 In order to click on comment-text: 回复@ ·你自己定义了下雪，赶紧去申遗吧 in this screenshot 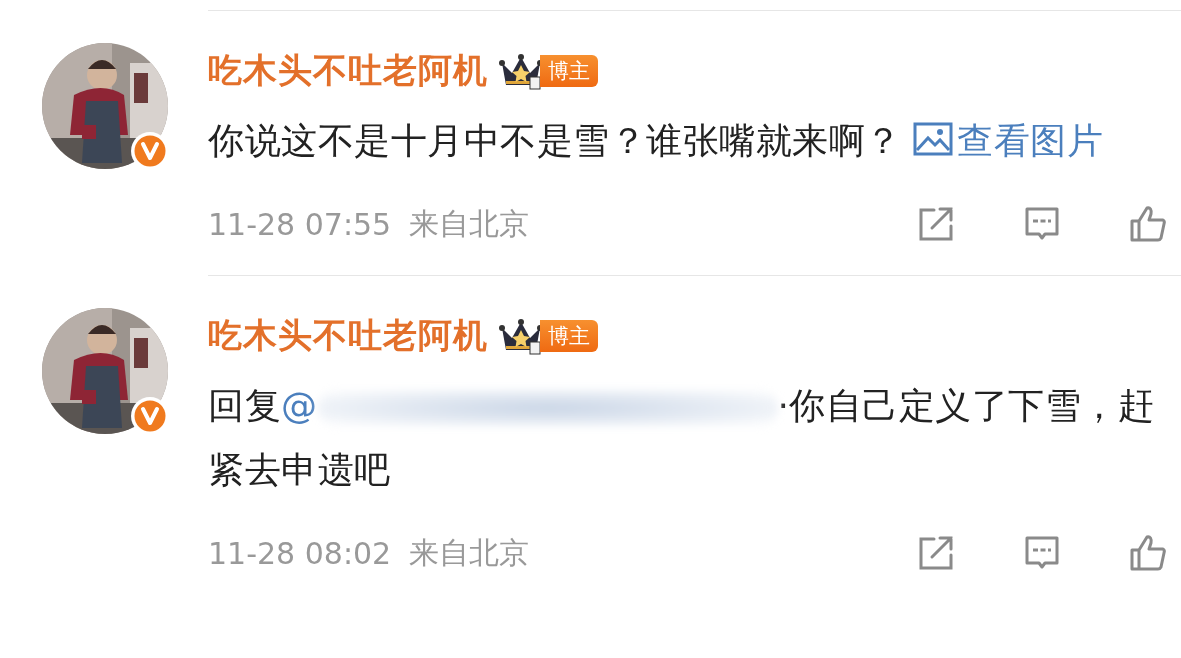, I will do `click(682, 438)`.